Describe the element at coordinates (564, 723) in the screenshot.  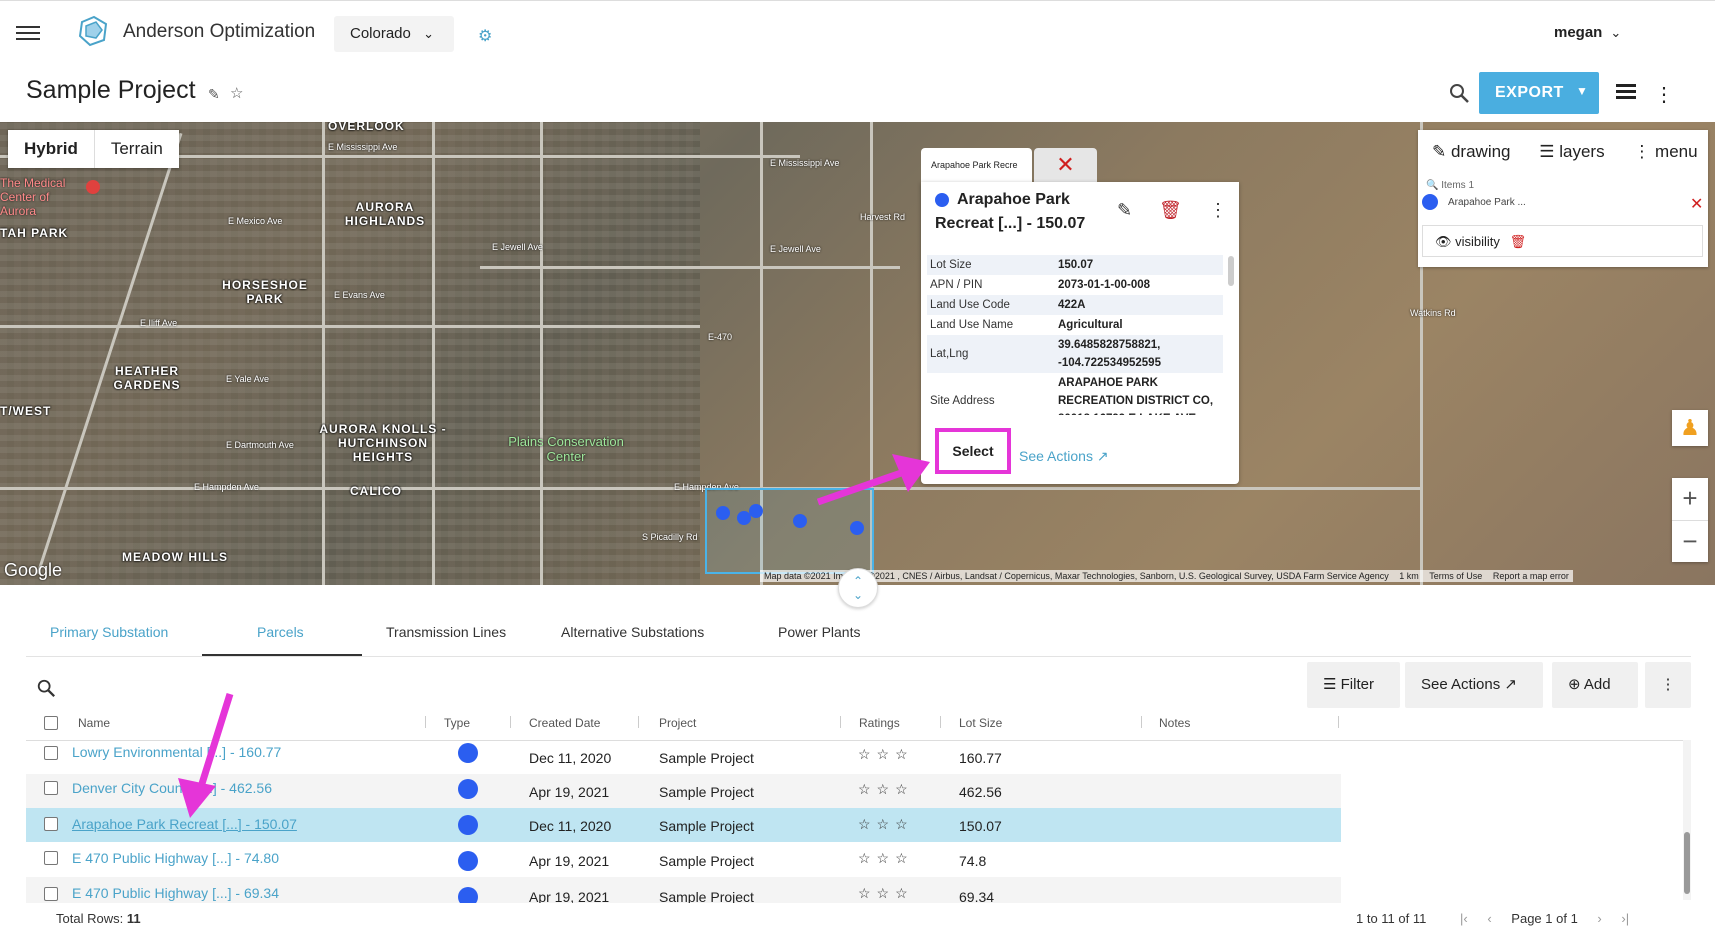
I see `column-header-created-date: Created Date` at that location.